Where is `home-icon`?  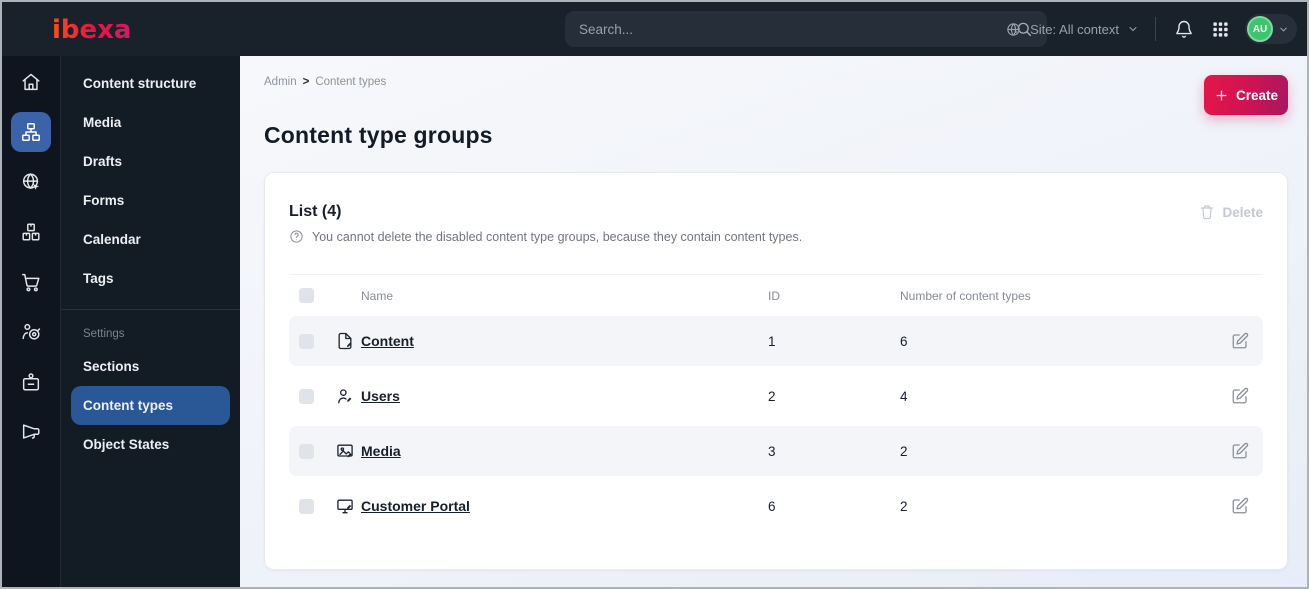 home-icon is located at coordinates (31, 82).